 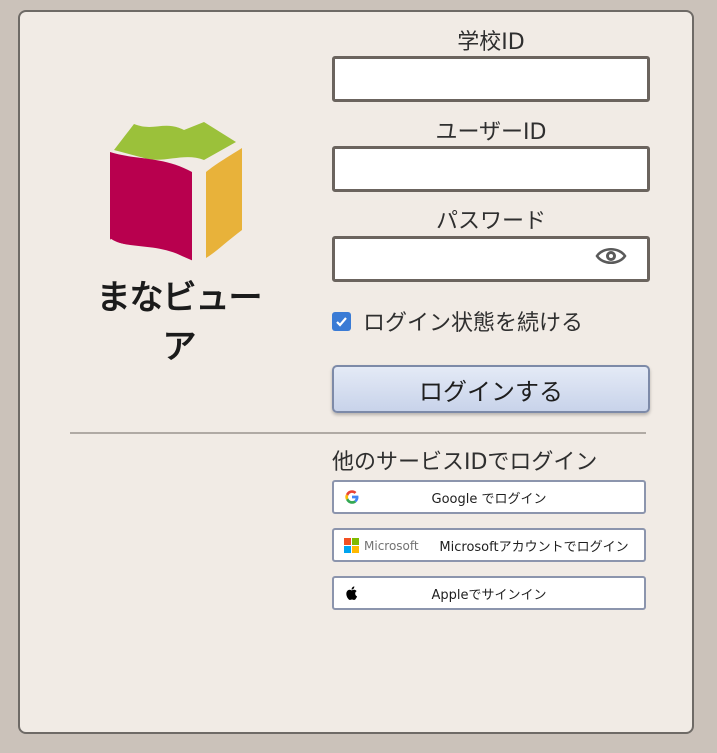 What do you see at coordinates (611, 256) in the screenshot?
I see `eye-icon` at bounding box center [611, 256].